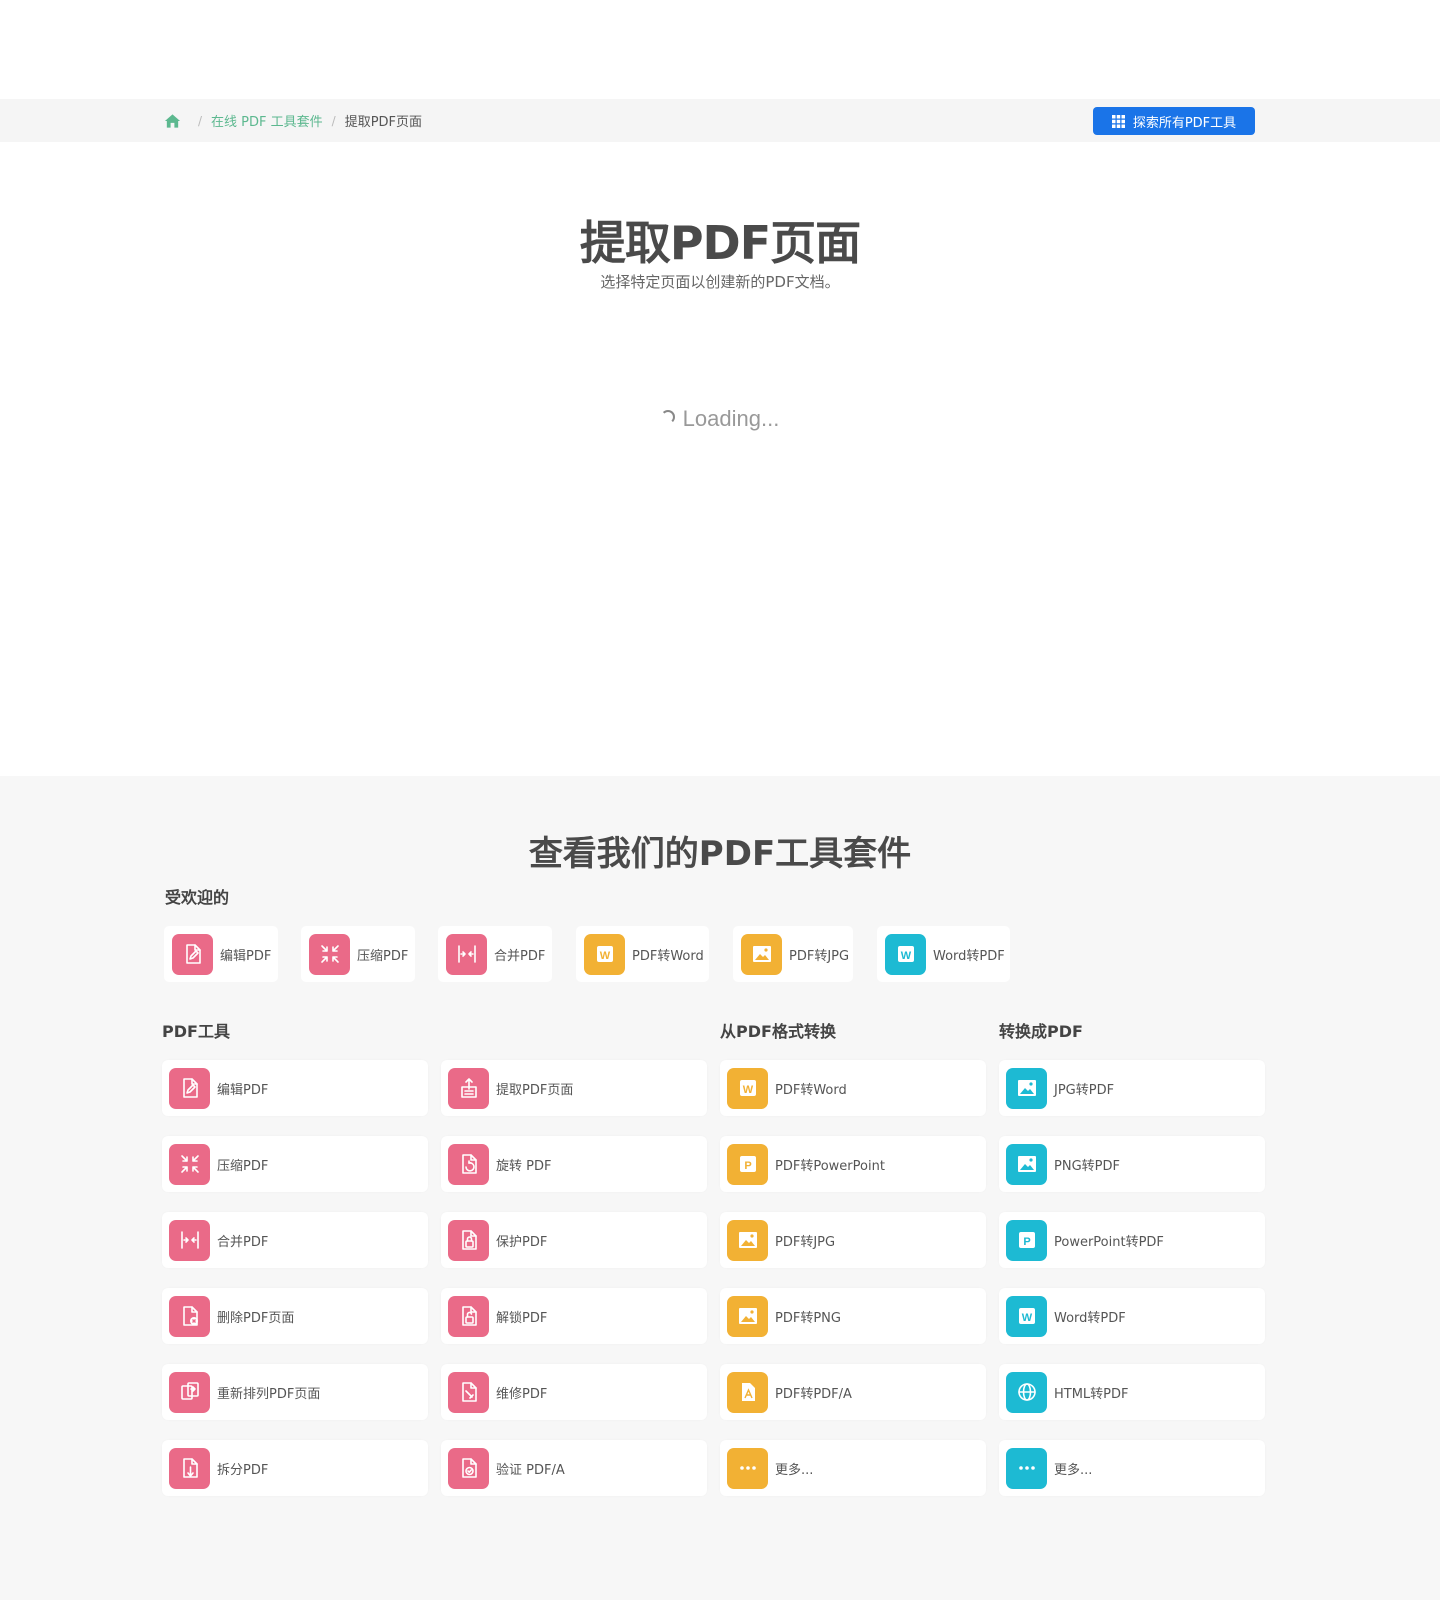 The image size is (1440, 1600). I want to click on popular-tool-label: 合并PDF, so click(520, 956).